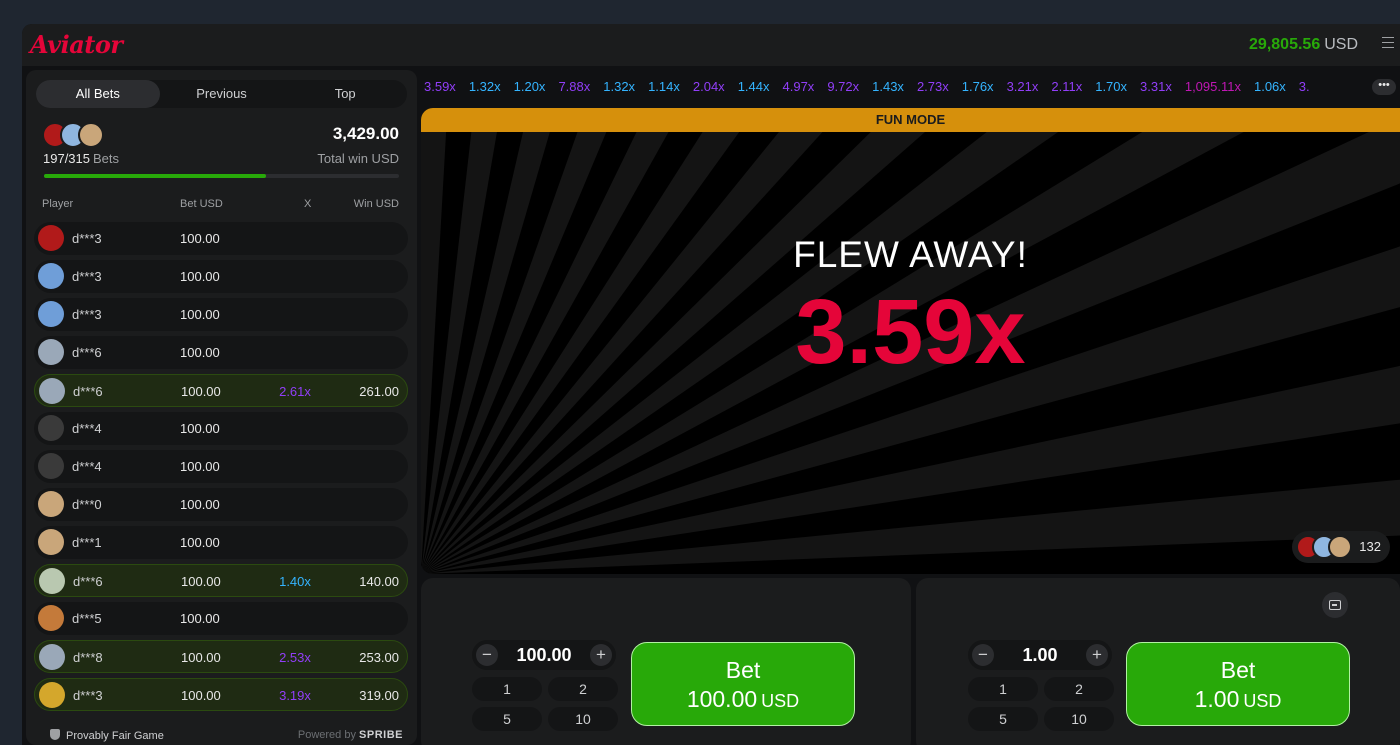 The height and width of the screenshot is (745, 1400). Describe the element at coordinates (1270, 86) in the screenshot. I see `history-multiplier: 1.06x` at that location.